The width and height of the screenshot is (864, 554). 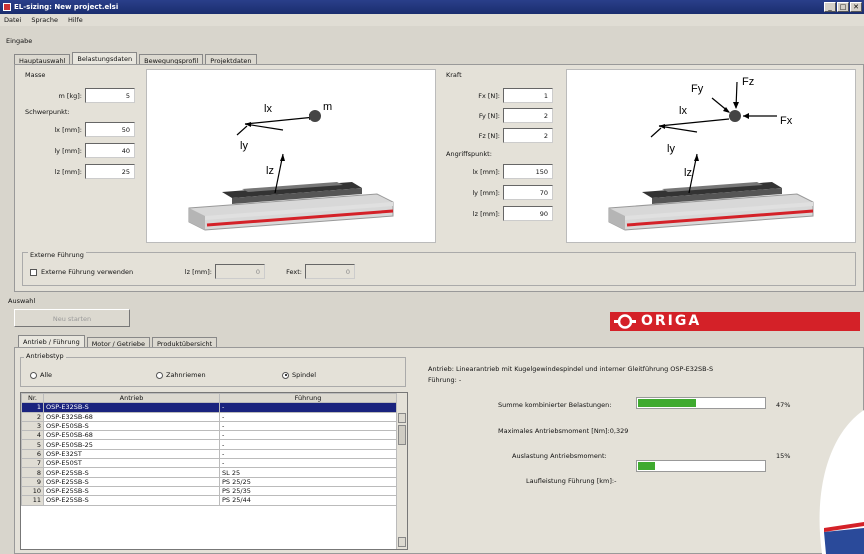 I want to click on table-row: 1 OSP-E32SB-S -, so click(x=209, y=407).